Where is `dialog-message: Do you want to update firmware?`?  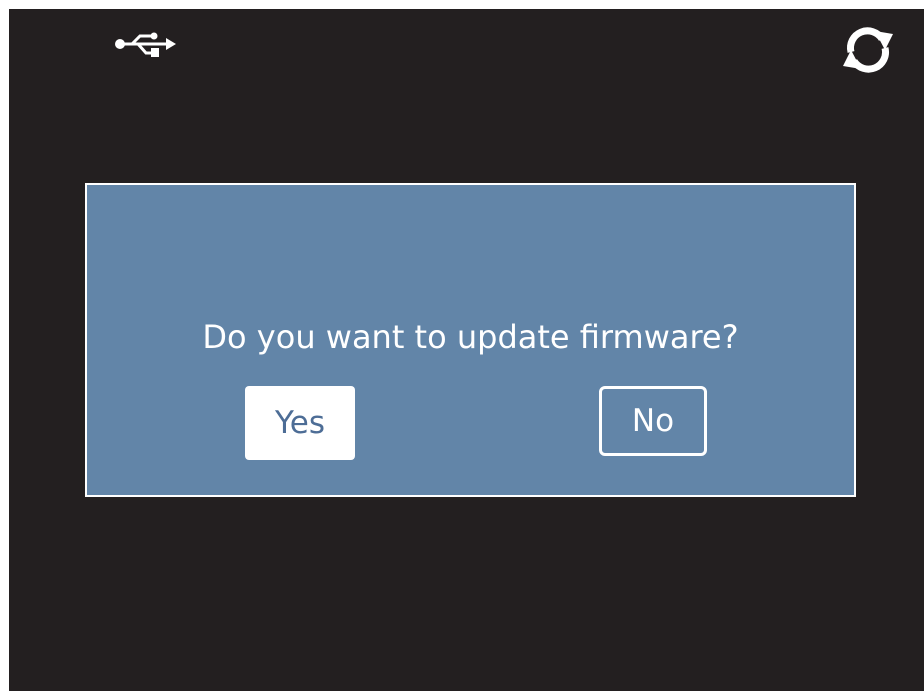
dialog-message: Do you want to update firmware? is located at coordinates (470, 337).